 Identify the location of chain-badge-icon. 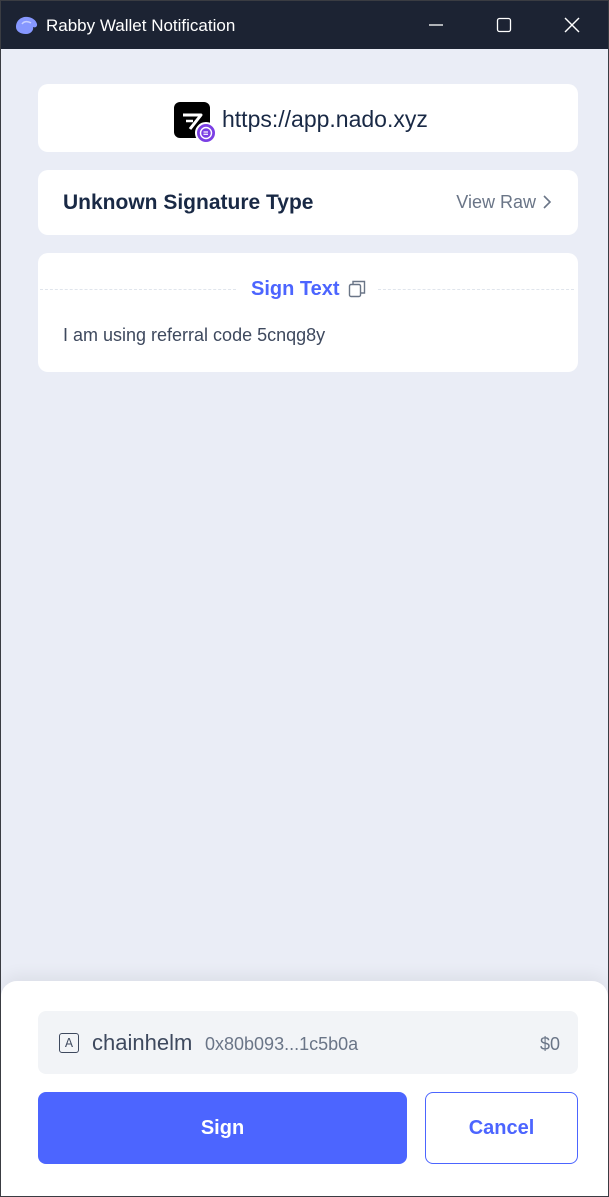
(206, 133).